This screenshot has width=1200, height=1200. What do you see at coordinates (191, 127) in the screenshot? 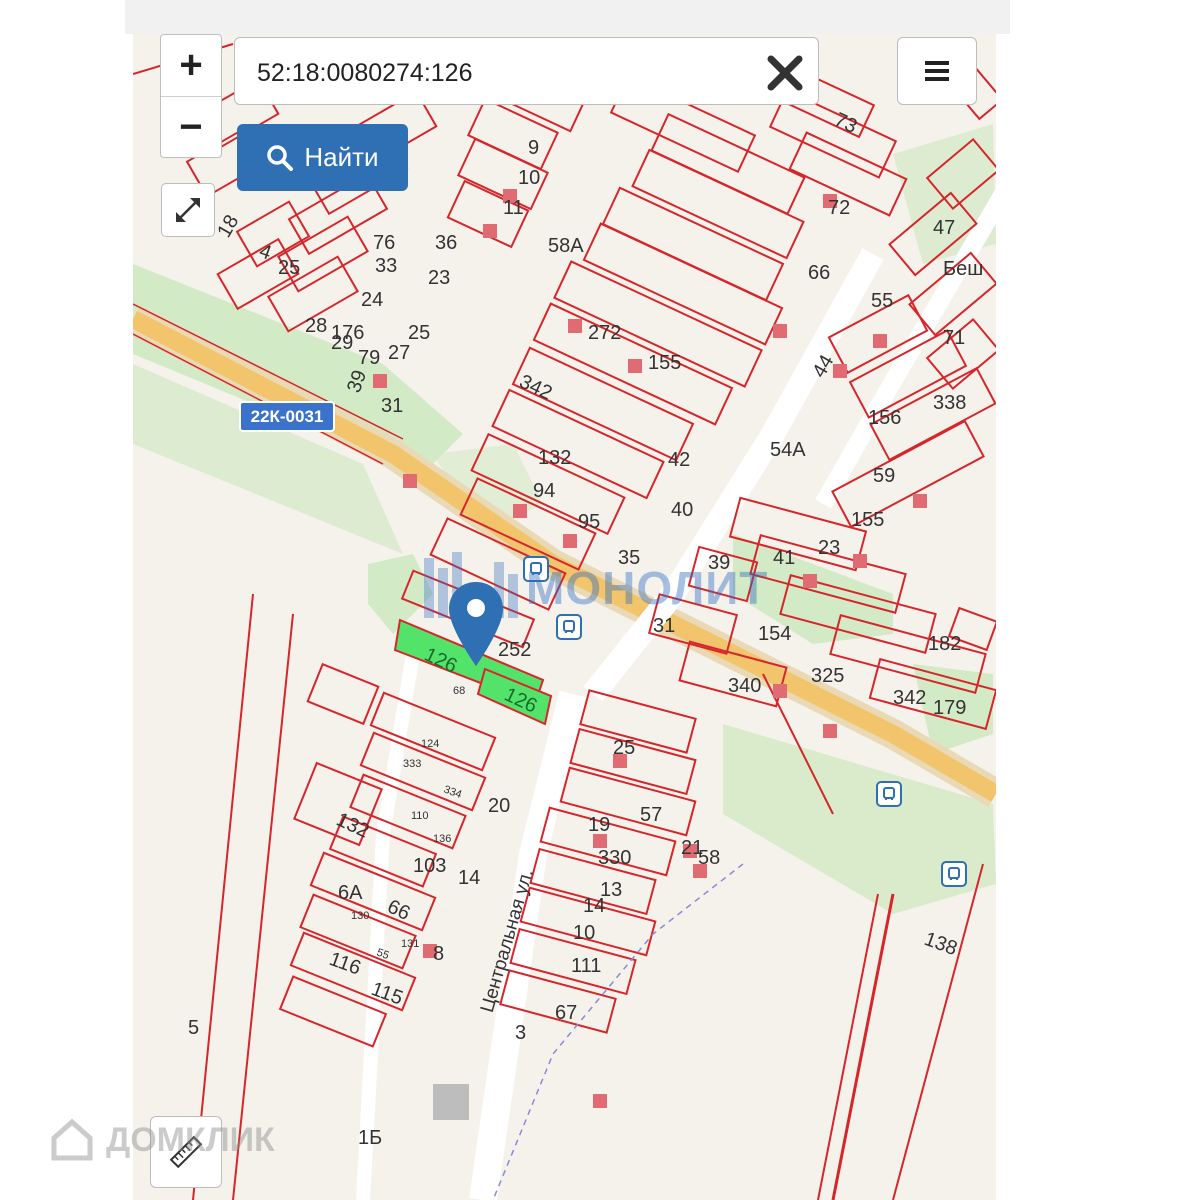
I see `zoom-out-button: −` at bounding box center [191, 127].